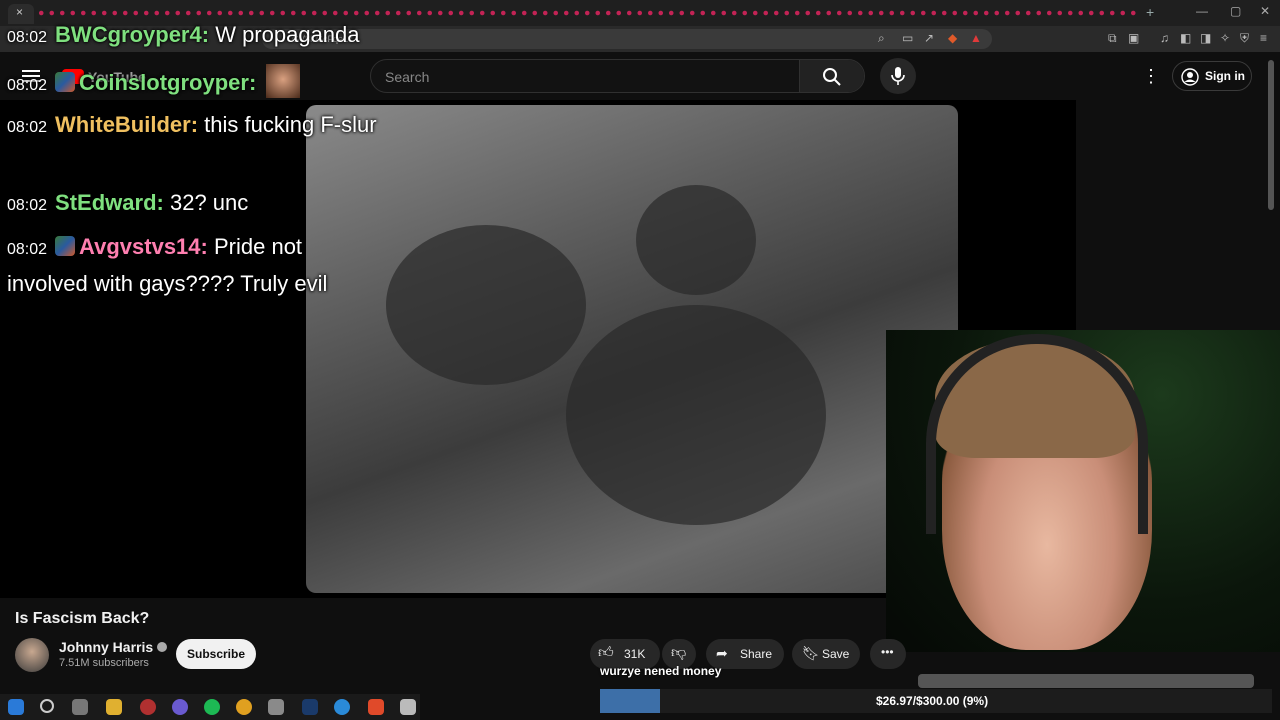 This screenshot has width=1280, height=720. What do you see at coordinates (1271, 135) in the screenshot?
I see `page-scrollbar` at bounding box center [1271, 135].